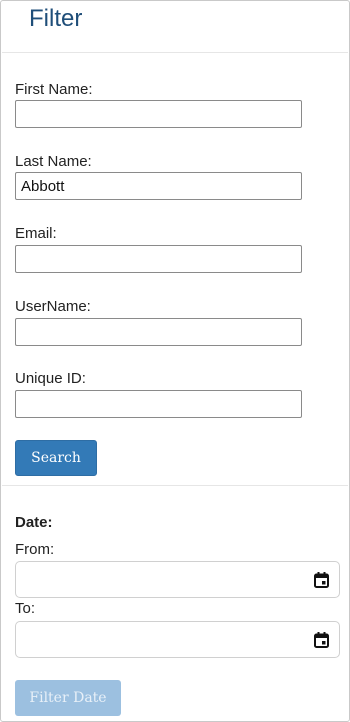 The height and width of the screenshot is (722, 350). What do you see at coordinates (54, 89) in the screenshot?
I see `first-name-label: First Name:` at bounding box center [54, 89].